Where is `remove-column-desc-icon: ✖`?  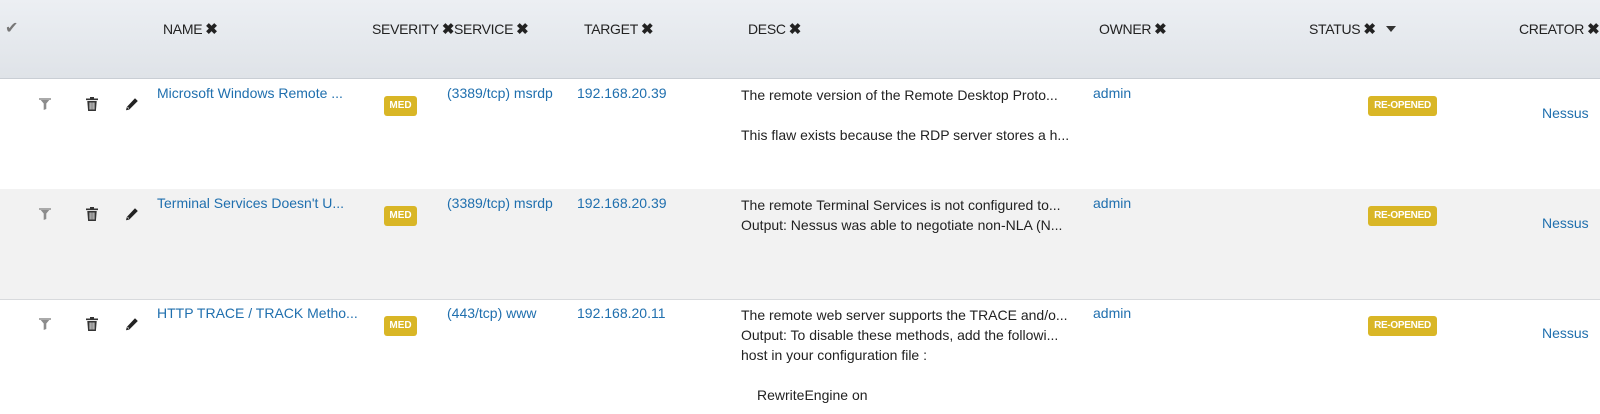 remove-column-desc-icon: ✖ is located at coordinates (795, 29).